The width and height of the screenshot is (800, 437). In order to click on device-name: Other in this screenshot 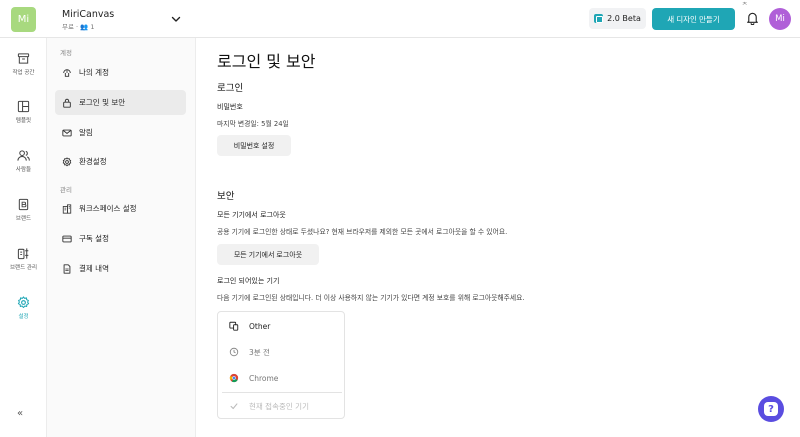, I will do `click(260, 326)`.